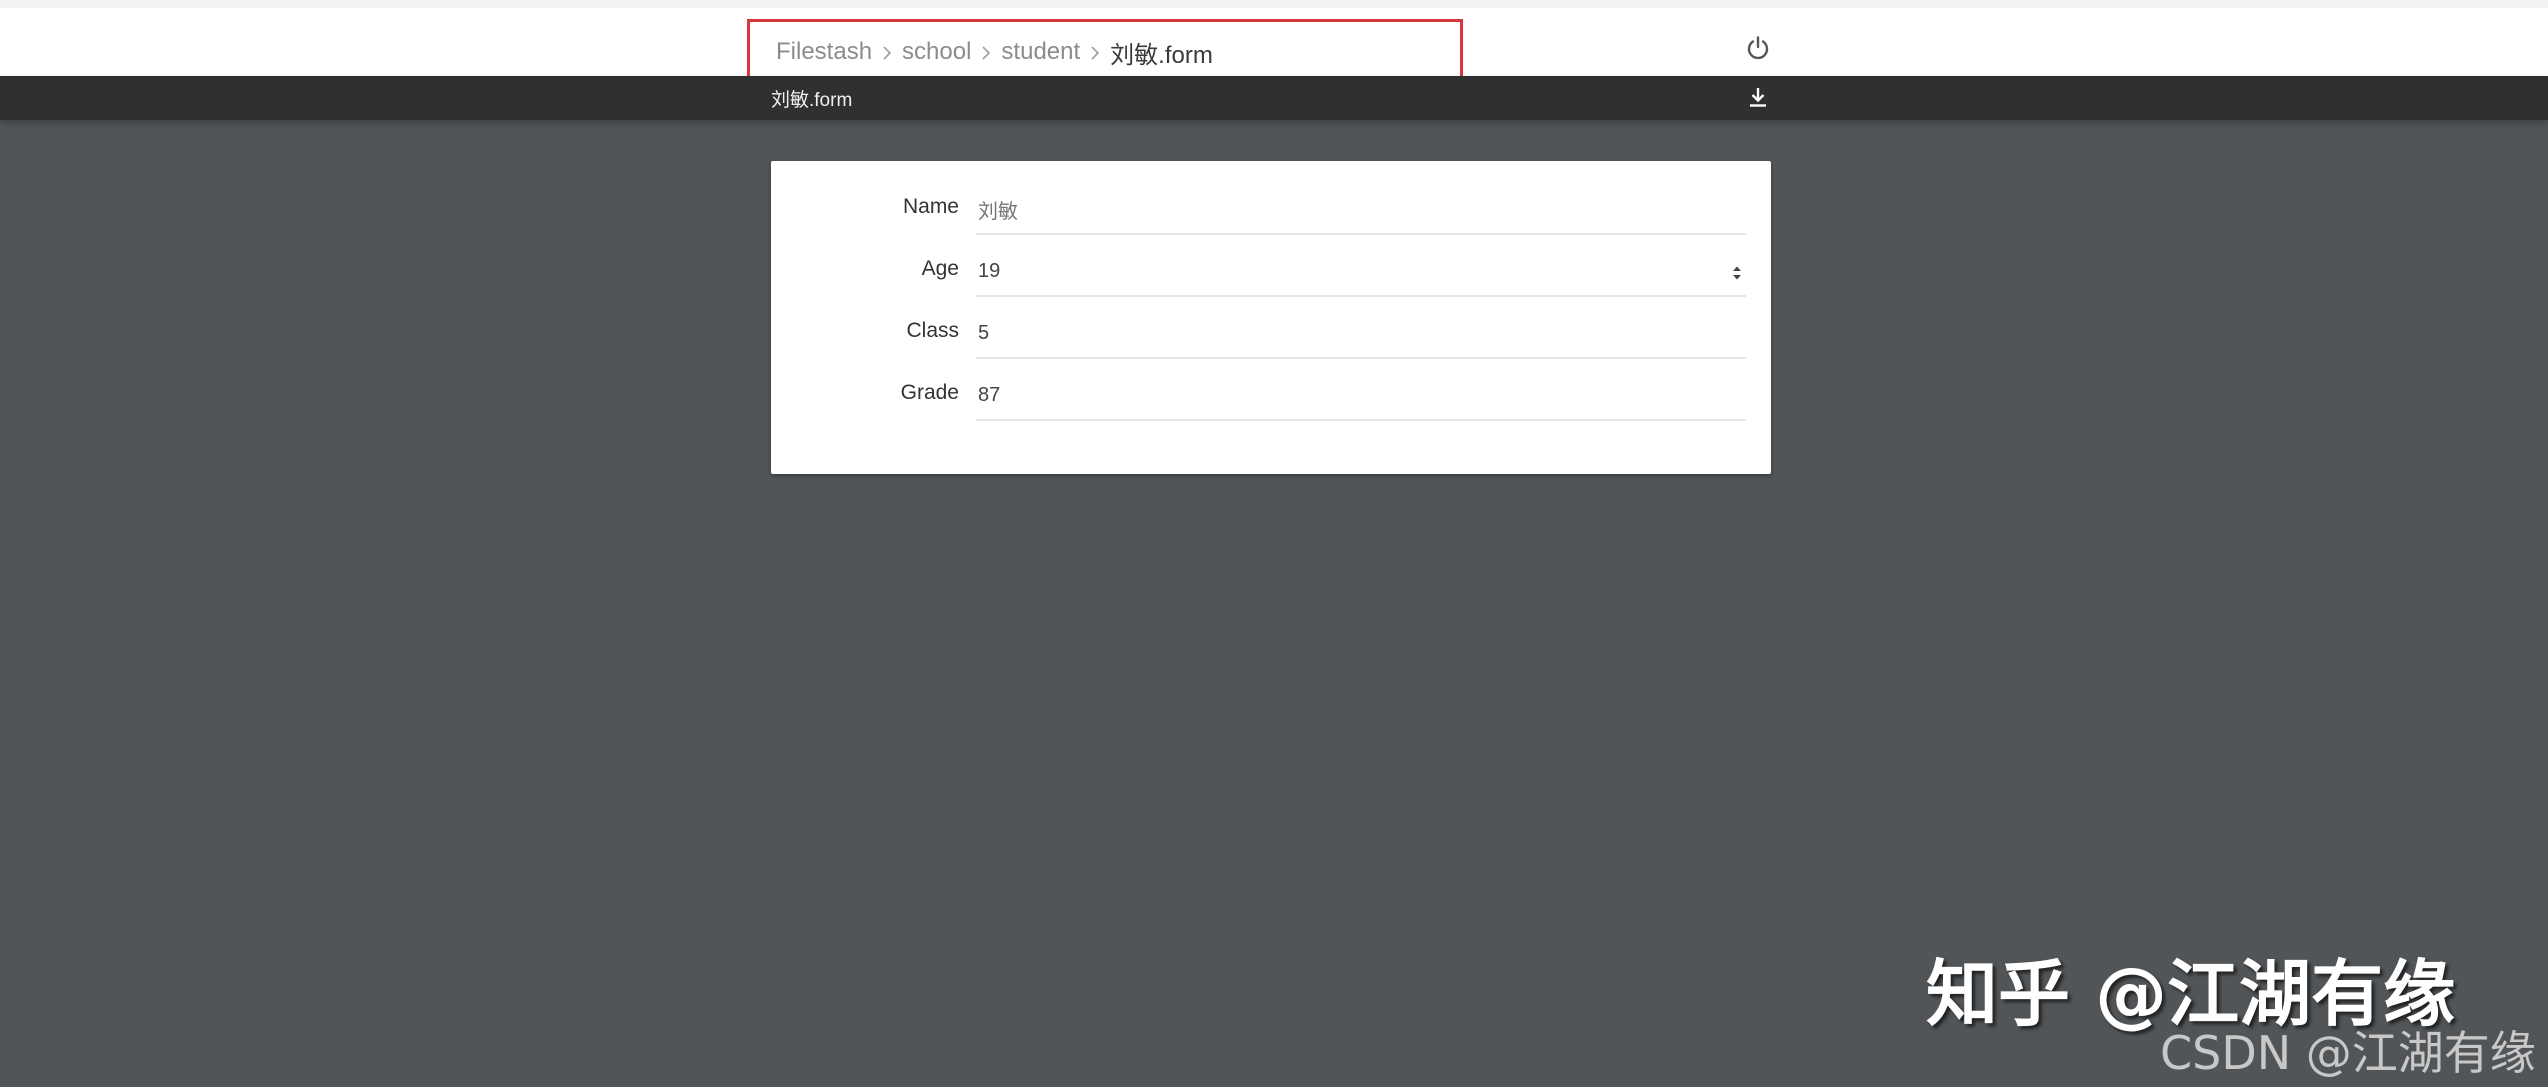 The height and width of the screenshot is (1087, 2548). What do you see at coordinates (824, 52) in the screenshot?
I see `breadcrumb-item-filestash: Filestash` at bounding box center [824, 52].